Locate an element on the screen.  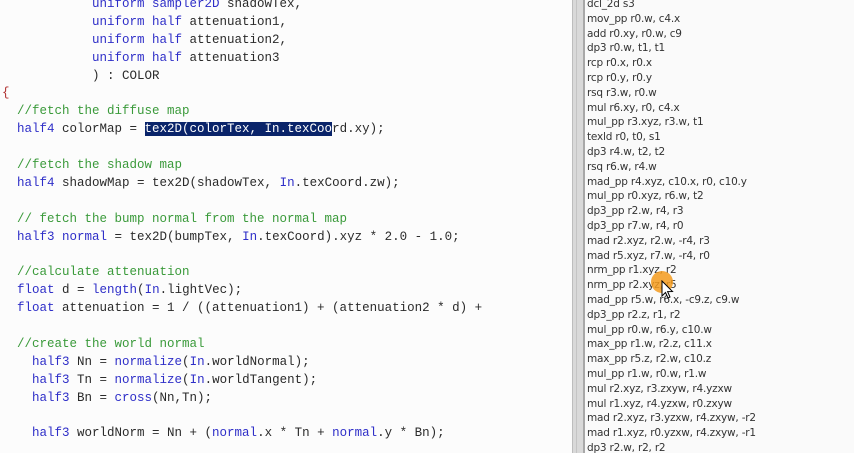
code-line: uniform half attenuation1, is located at coordinates (242, 23).